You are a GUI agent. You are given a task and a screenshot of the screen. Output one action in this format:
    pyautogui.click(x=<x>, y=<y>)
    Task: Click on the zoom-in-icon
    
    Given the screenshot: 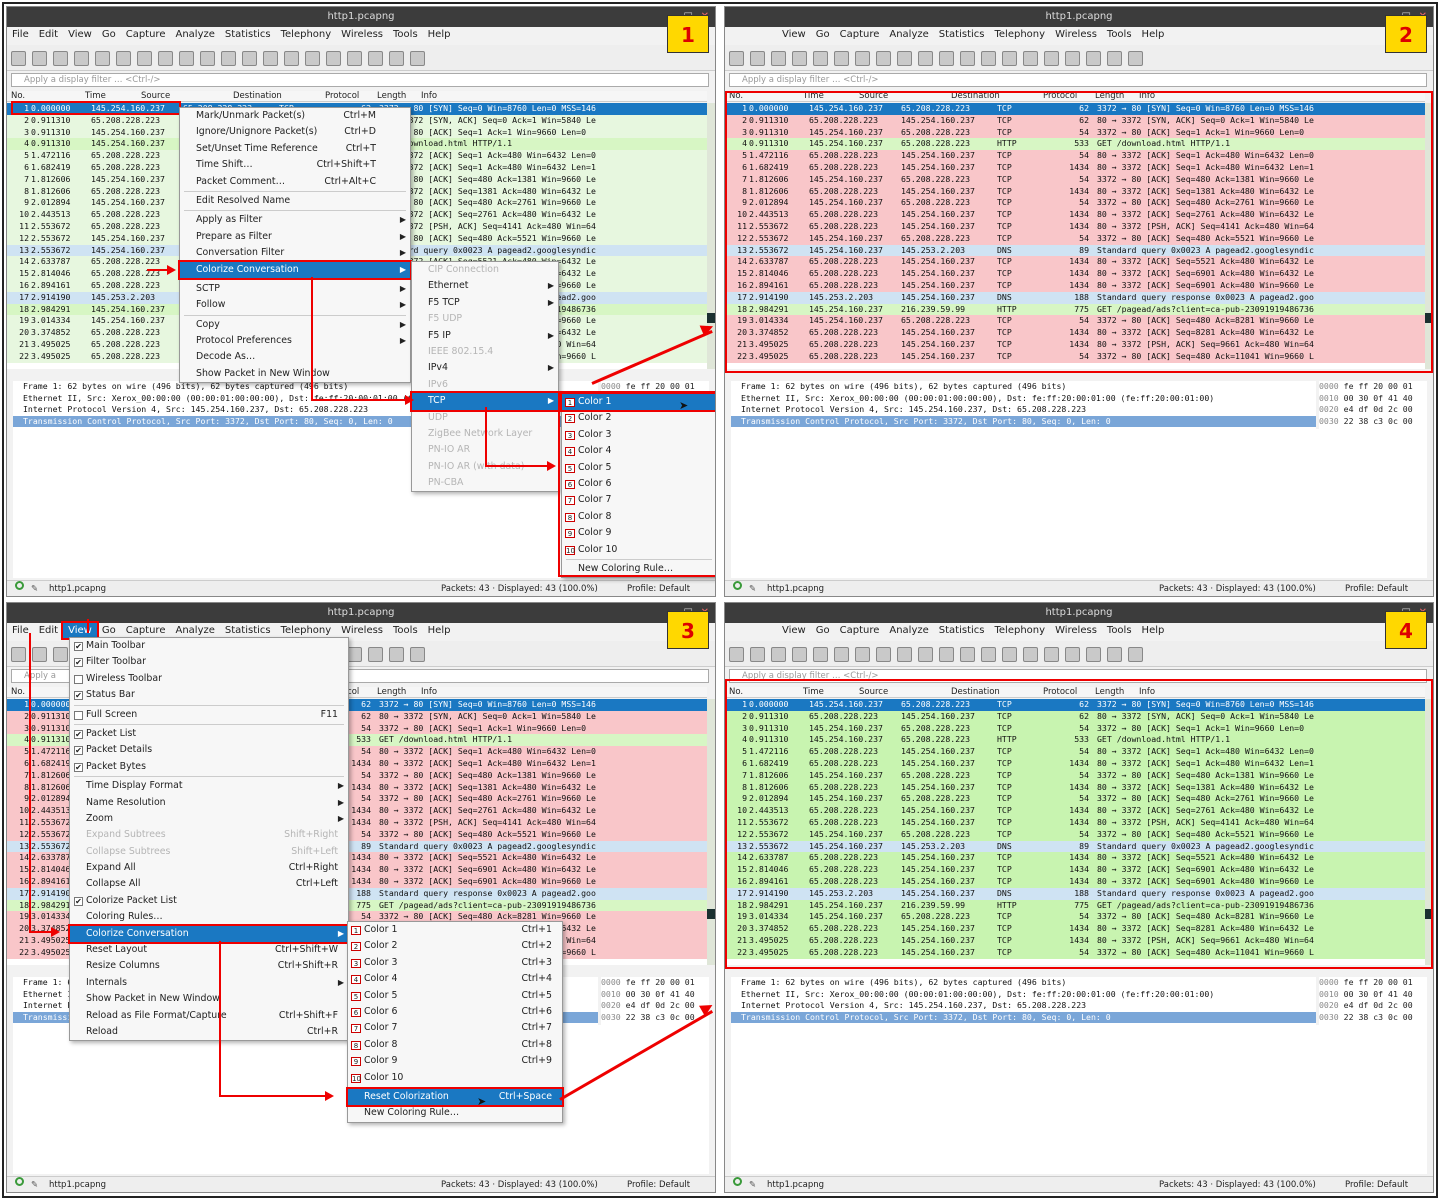 What is the action you would take?
    pyautogui.click(x=354, y=58)
    